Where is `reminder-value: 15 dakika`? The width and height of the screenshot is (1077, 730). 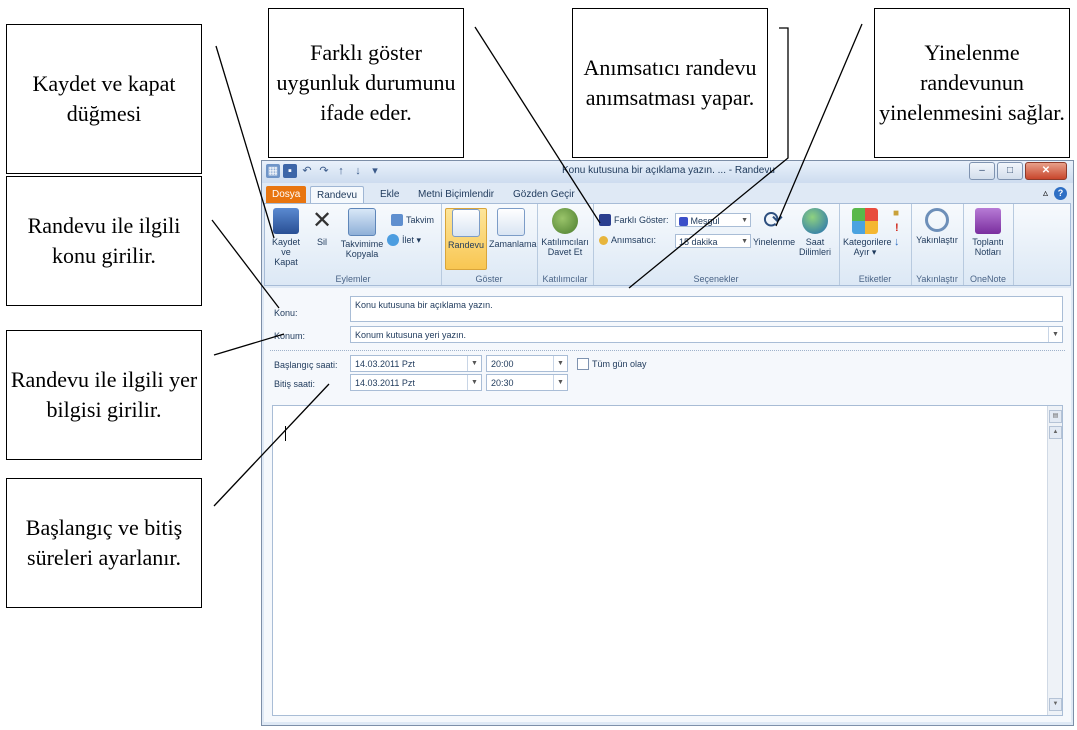
reminder-value: 15 dakika is located at coordinates (698, 242).